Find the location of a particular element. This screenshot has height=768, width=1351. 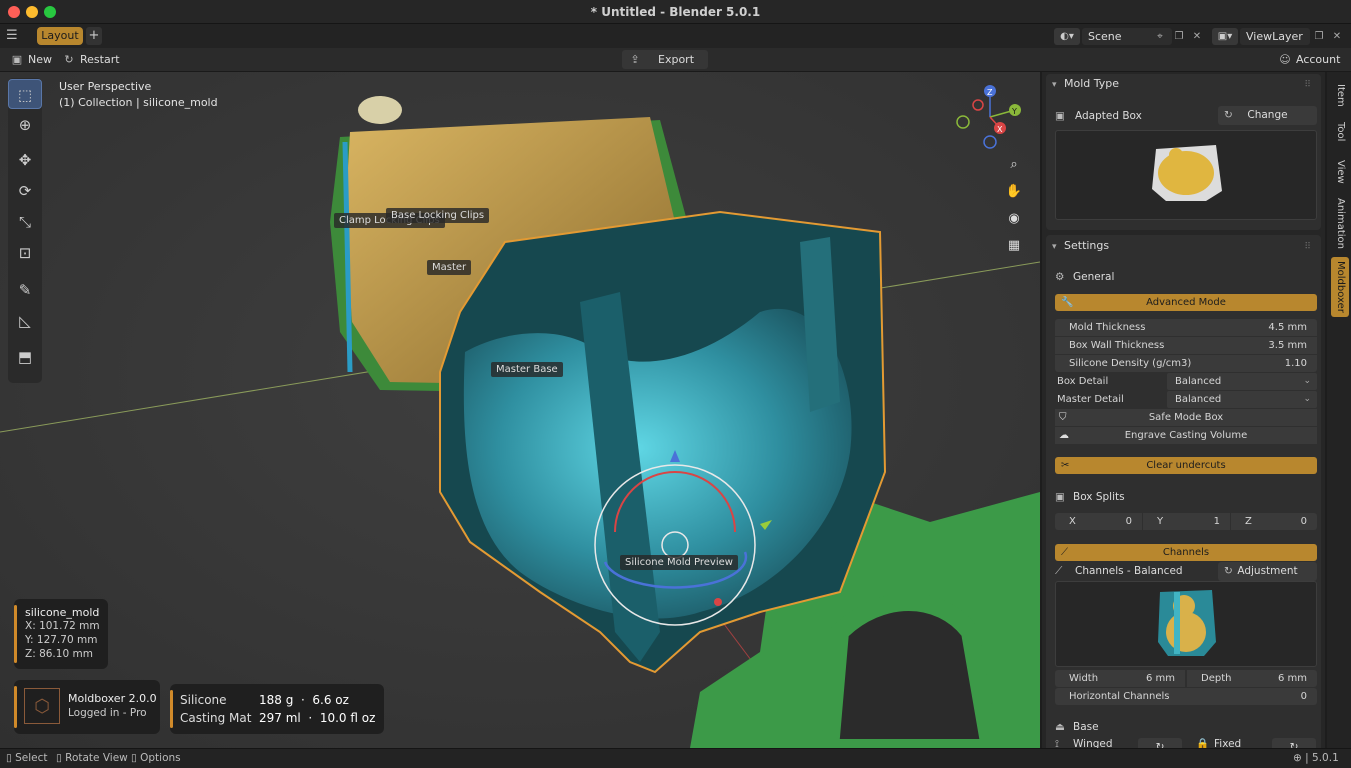

annotate-tool: ✎ is located at coordinates (25, 290).